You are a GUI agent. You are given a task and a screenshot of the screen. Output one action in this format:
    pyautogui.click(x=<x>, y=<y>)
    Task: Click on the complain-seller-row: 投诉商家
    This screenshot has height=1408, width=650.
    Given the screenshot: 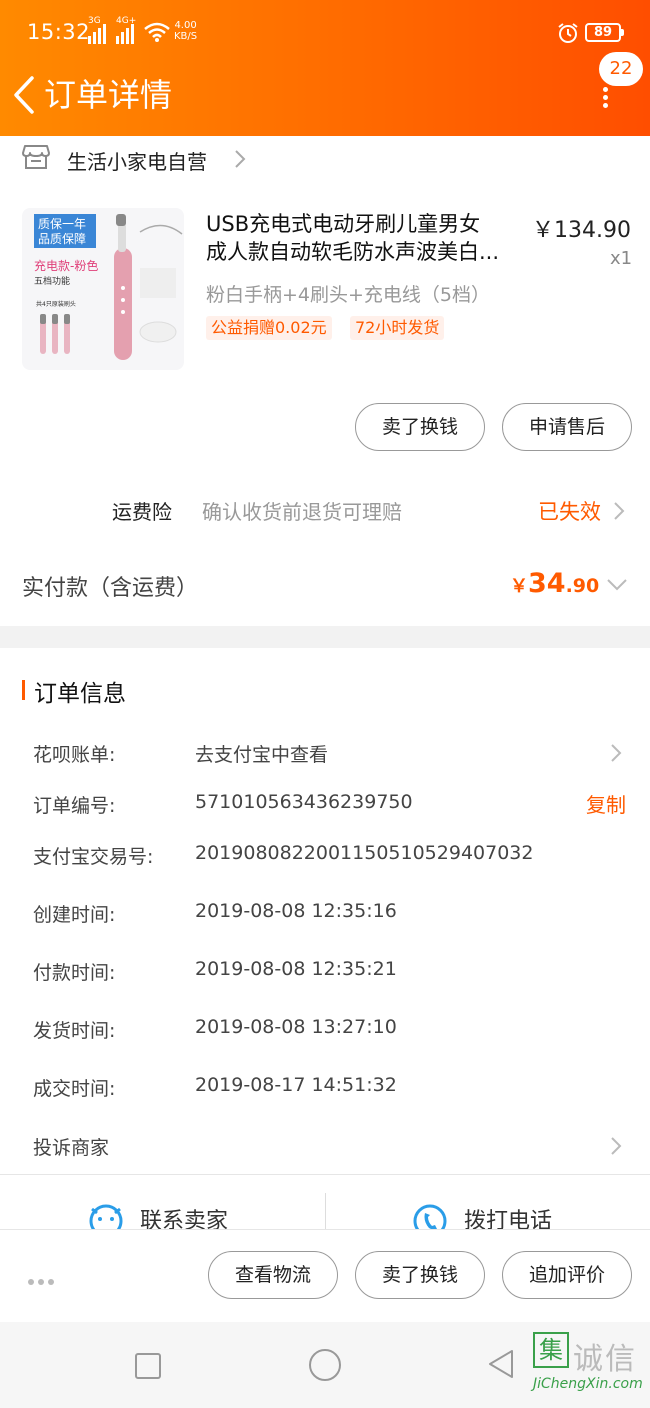 What is the action you would take?
    pyautogui.click(x=325, y=1147)
    